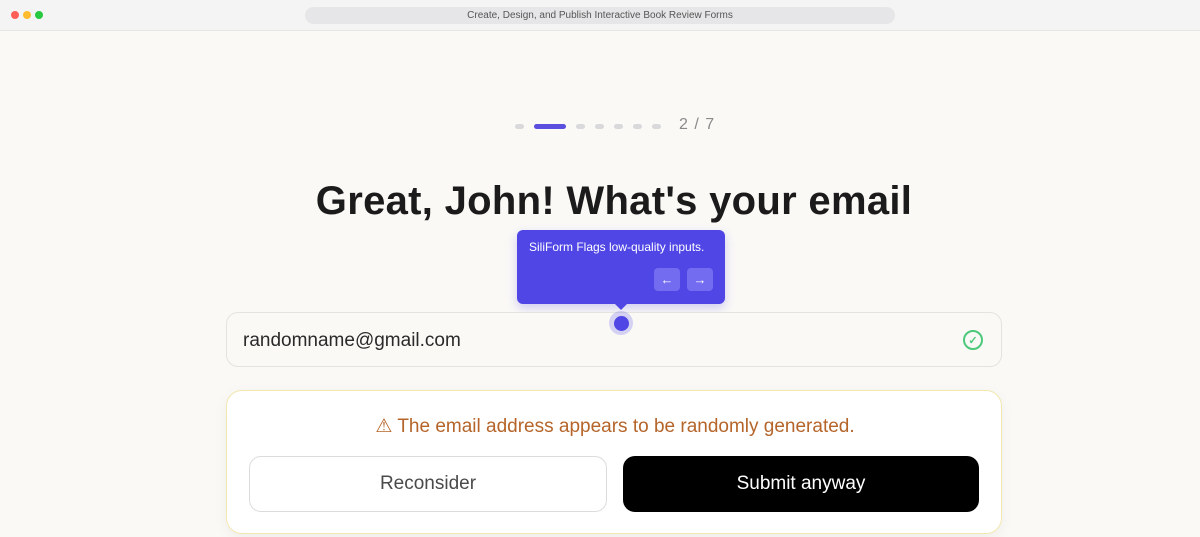 The image size is (1200, 537). I want to click on beacon-core, so click(621, 323).